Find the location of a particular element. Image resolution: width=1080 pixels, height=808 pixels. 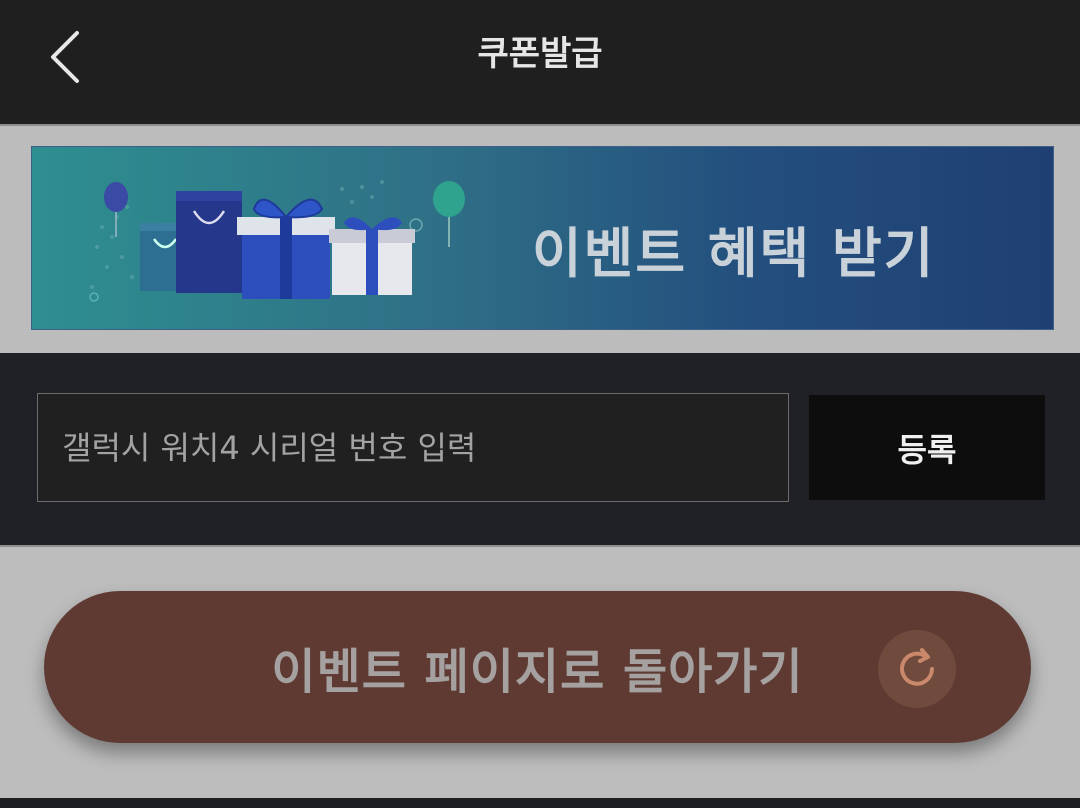

refresh-icon is located at coordinates (917, 669).